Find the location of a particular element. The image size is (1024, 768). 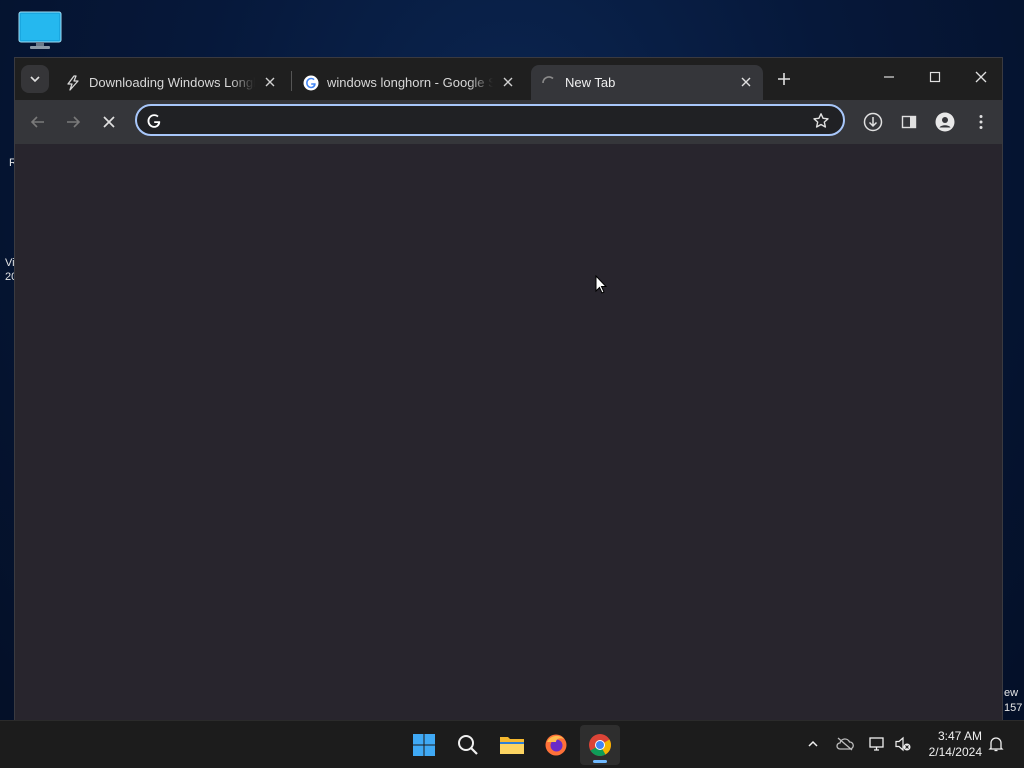

desktop-label-fragment: 157 is located at coordinates (1013, 708).